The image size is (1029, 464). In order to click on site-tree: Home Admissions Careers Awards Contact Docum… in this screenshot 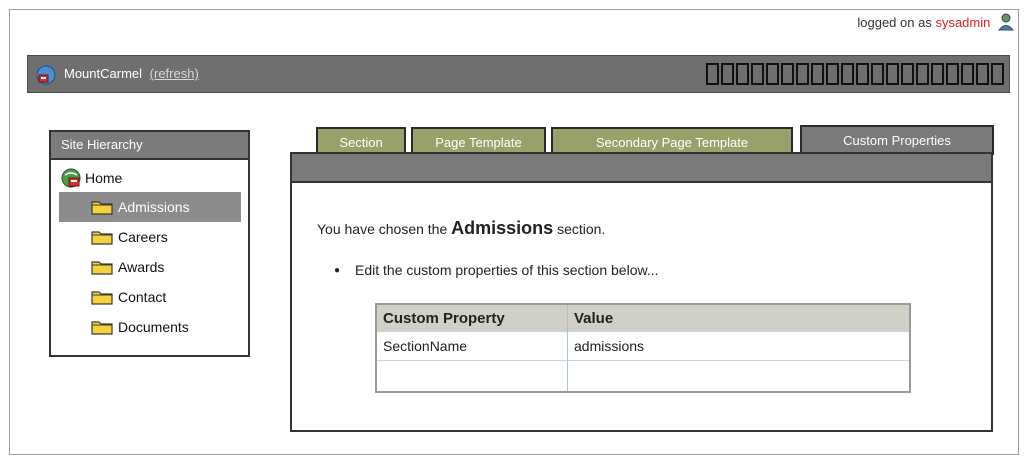, I will do `click(149, 251)`.